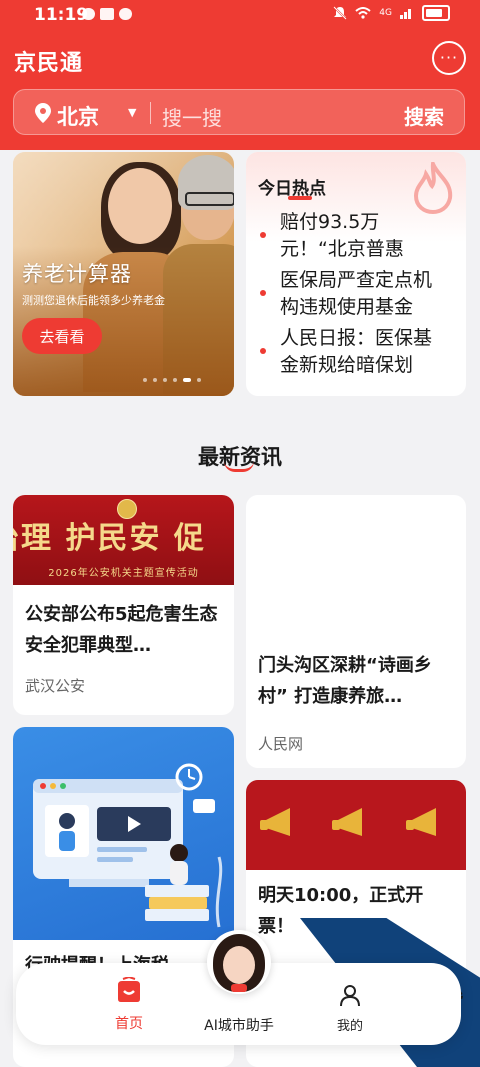 This screenshot has width=480, height=1067. Describe the element at coordinates (300, 198) in the screenshot. I see `hot-news-underline` at that location.